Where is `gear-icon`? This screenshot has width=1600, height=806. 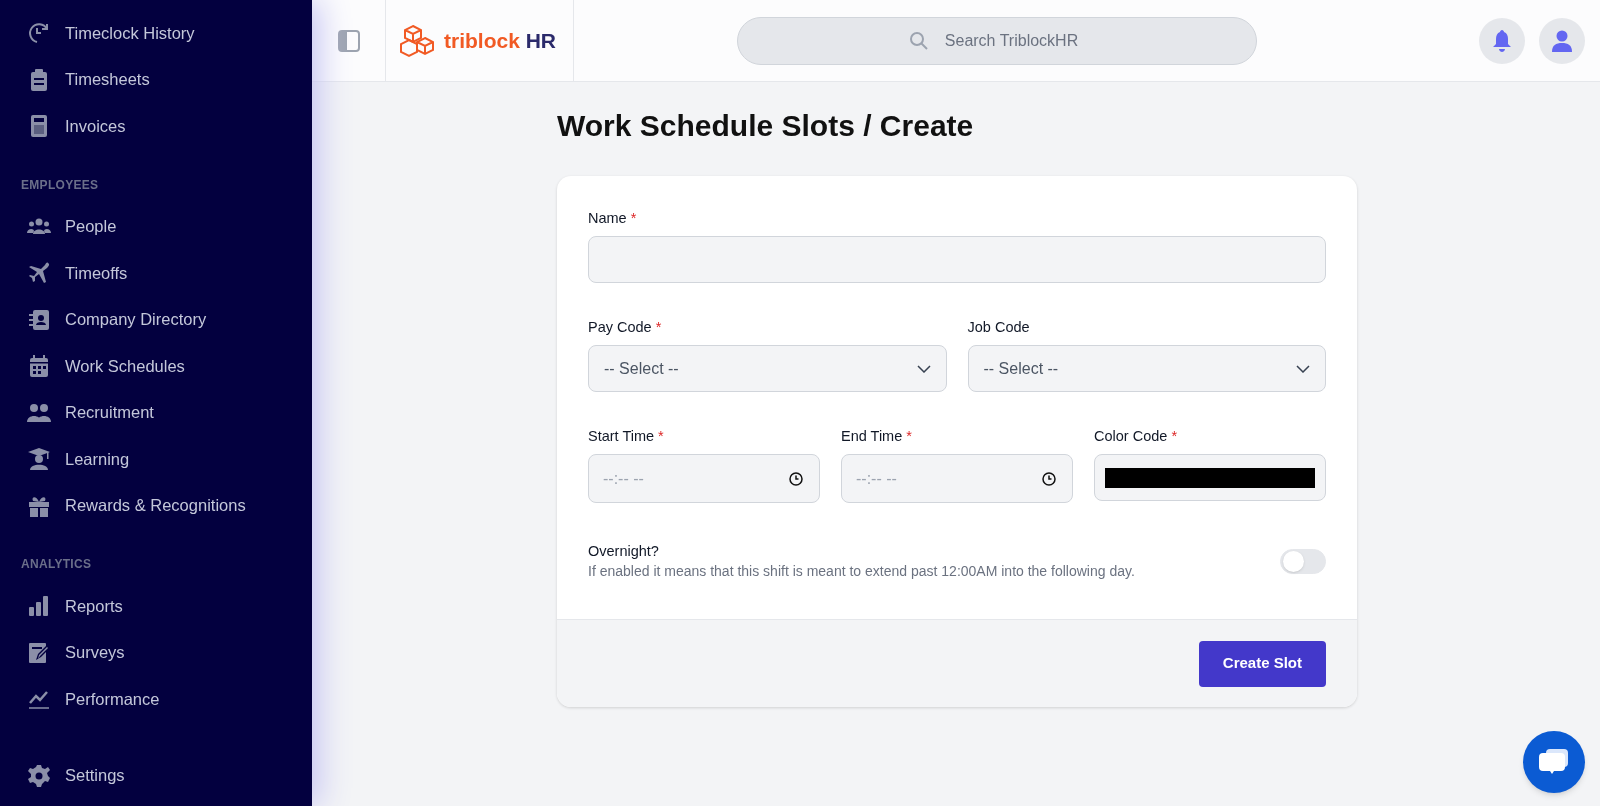
gear-icon is located at coordinates (39, 775).